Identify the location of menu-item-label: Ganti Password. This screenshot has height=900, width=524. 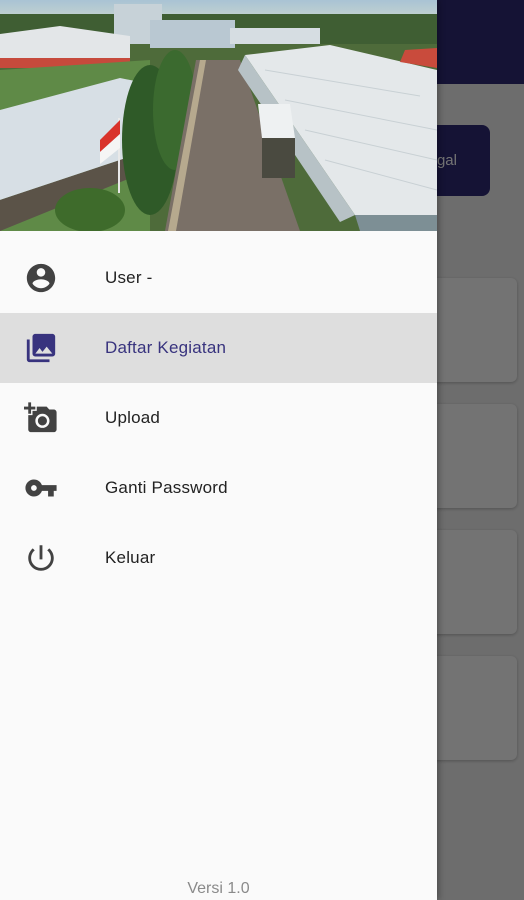
(166, 487).